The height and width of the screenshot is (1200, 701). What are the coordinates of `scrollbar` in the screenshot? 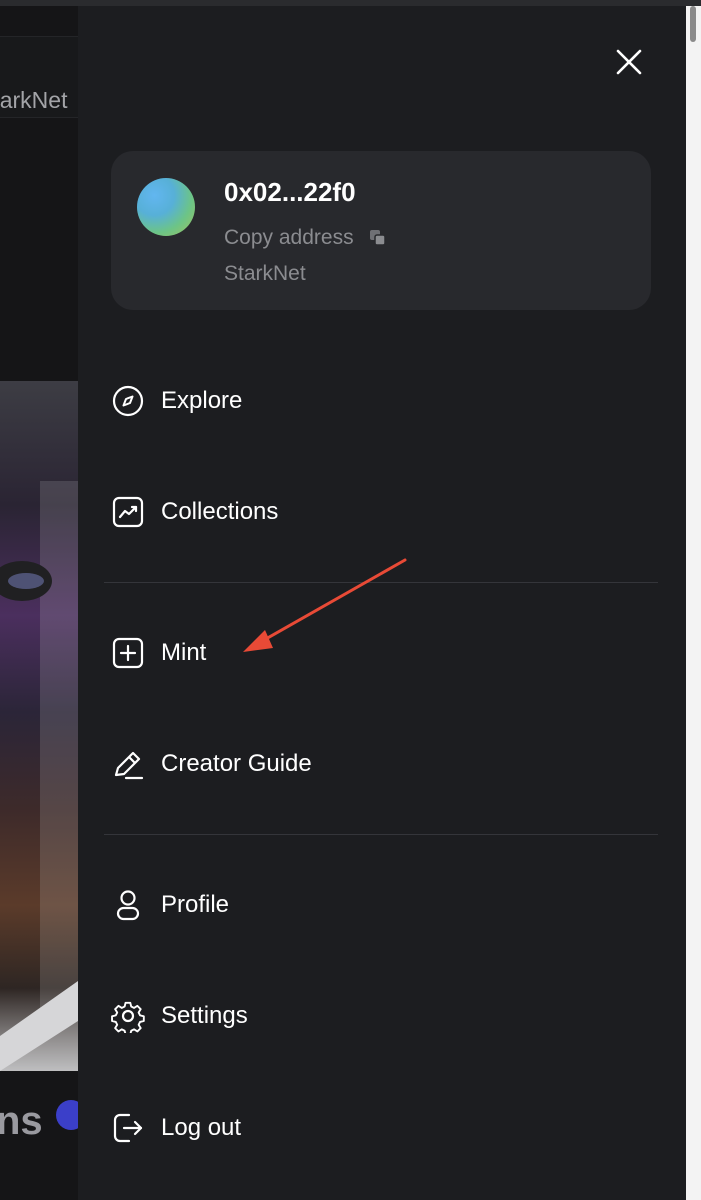 It's located at (693, 603).